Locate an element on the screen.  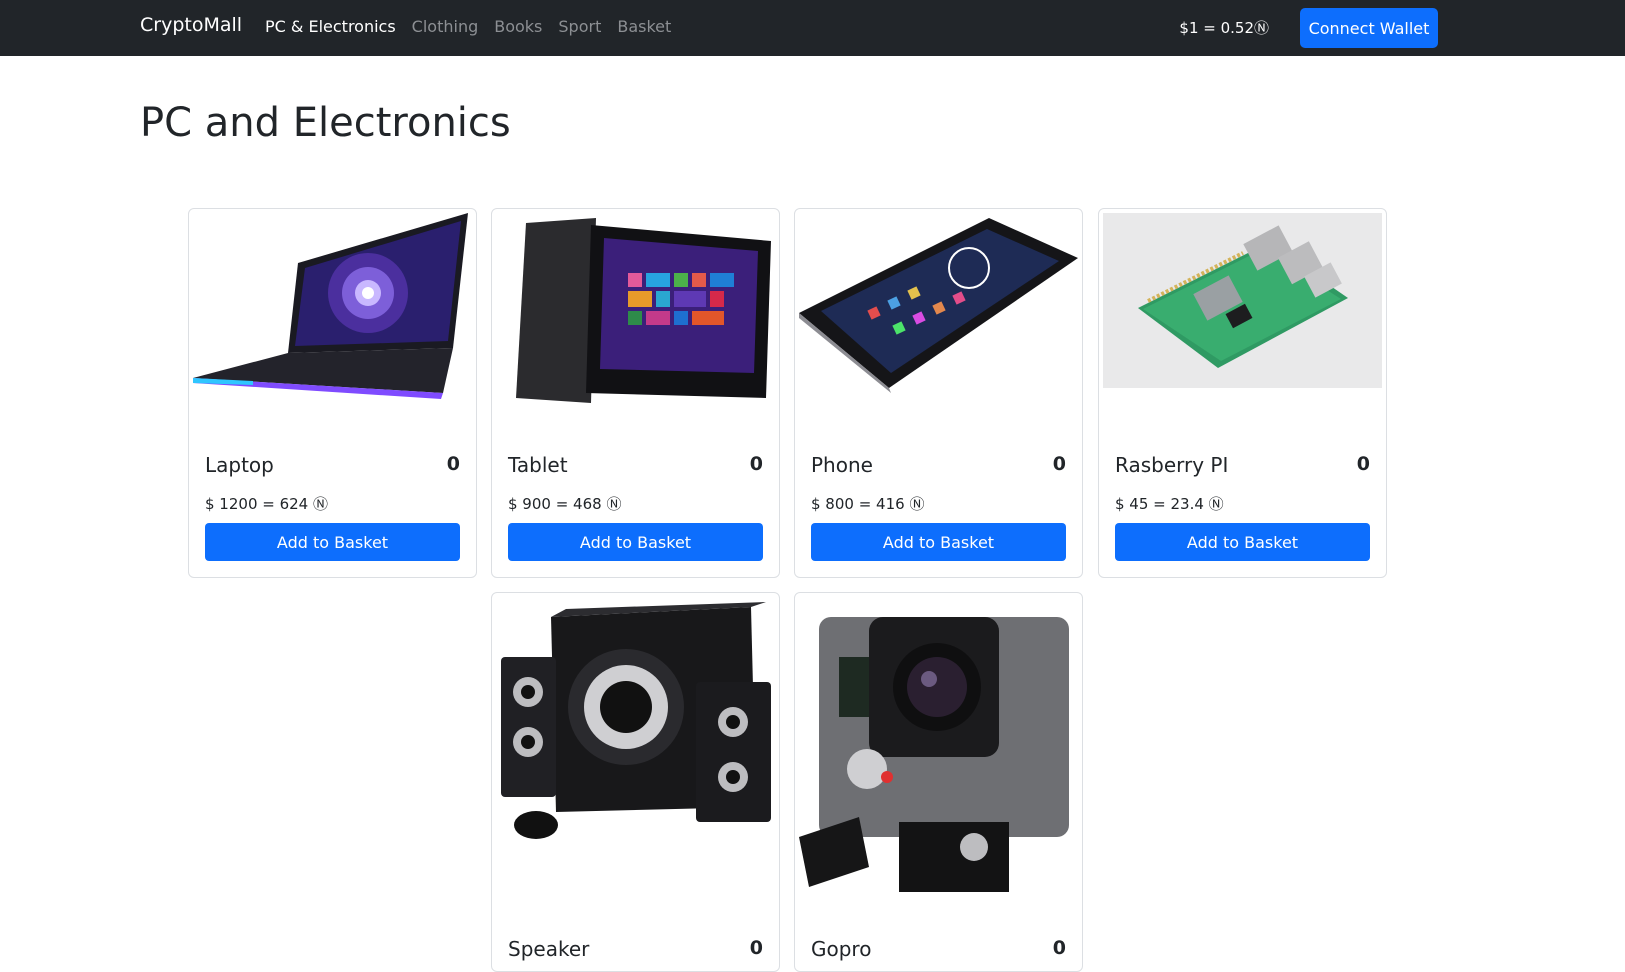
speaker-image is located at coordinates (635, 722).